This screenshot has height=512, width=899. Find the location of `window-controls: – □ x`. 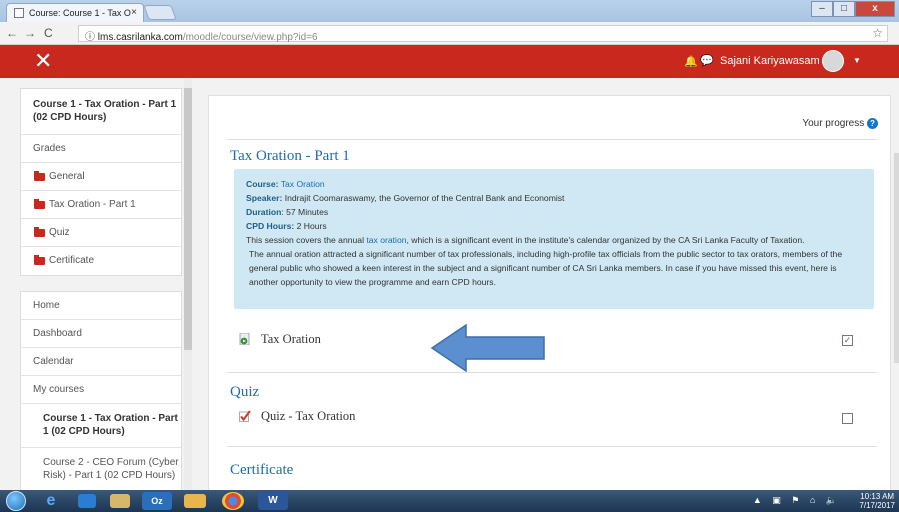

window-controls: – □ x is located at coordinates (853, 10).